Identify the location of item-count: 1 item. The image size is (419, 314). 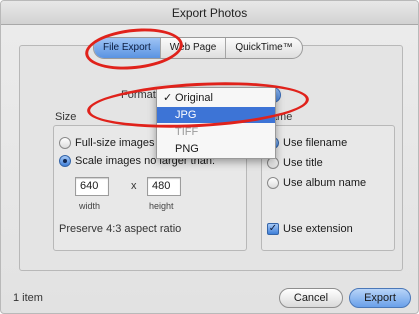
(28, 298).